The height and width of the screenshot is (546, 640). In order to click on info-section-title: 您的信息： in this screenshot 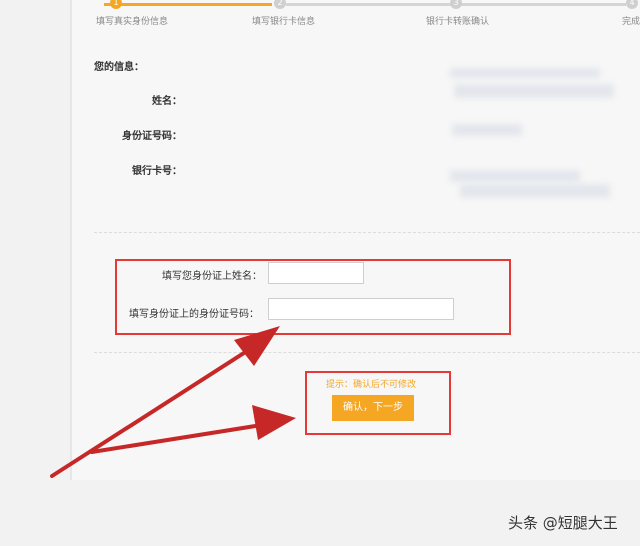, I will do `click(119, 67)`.